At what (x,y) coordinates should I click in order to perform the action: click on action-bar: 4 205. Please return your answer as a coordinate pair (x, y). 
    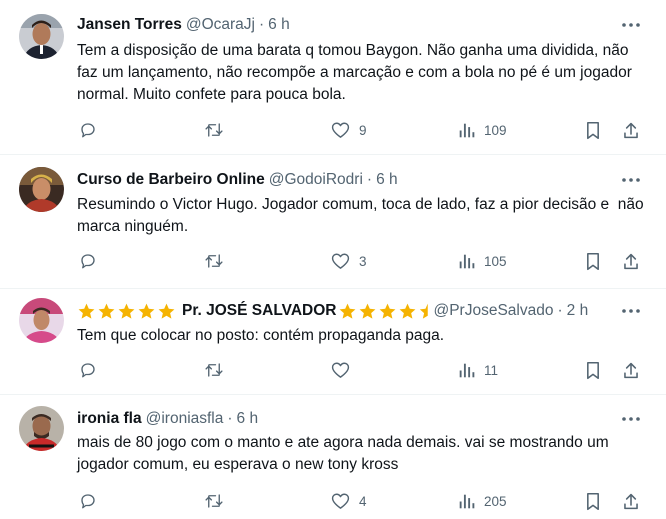
    Looking at the image, I should click on (362, 501).